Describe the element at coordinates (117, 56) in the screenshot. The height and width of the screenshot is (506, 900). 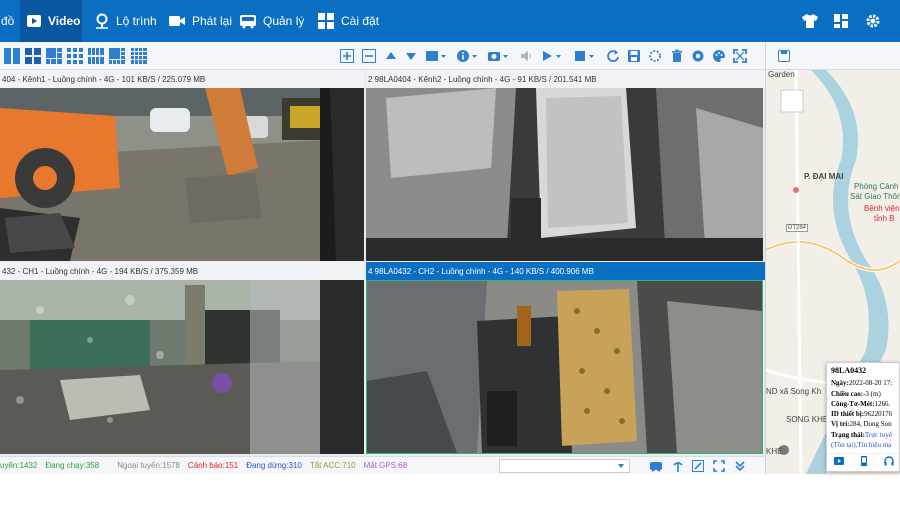
I see `layout-1plus7-icon` at that location.